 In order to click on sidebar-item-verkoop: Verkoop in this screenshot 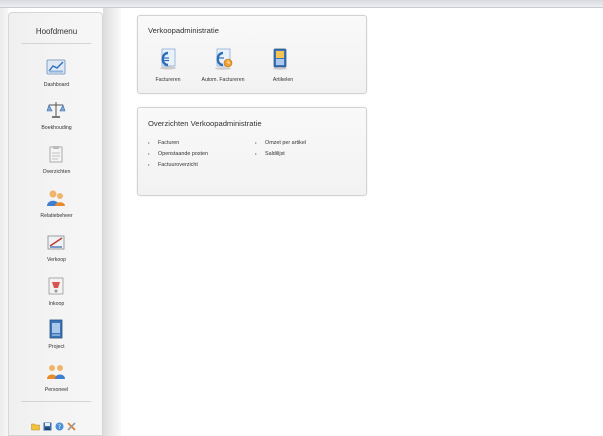, I will do `click(56, 252)`.